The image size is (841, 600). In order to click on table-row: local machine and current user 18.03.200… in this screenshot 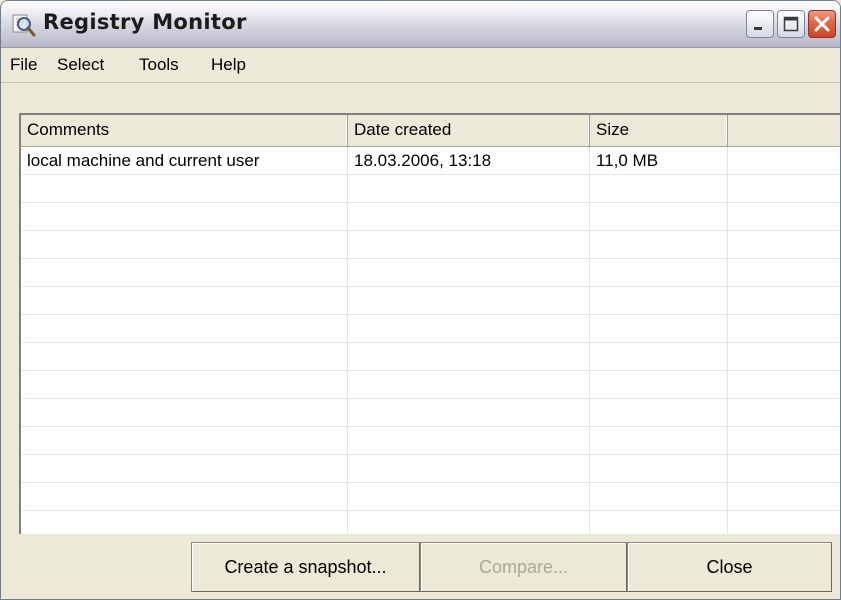, I will do `click(430, 161)`.